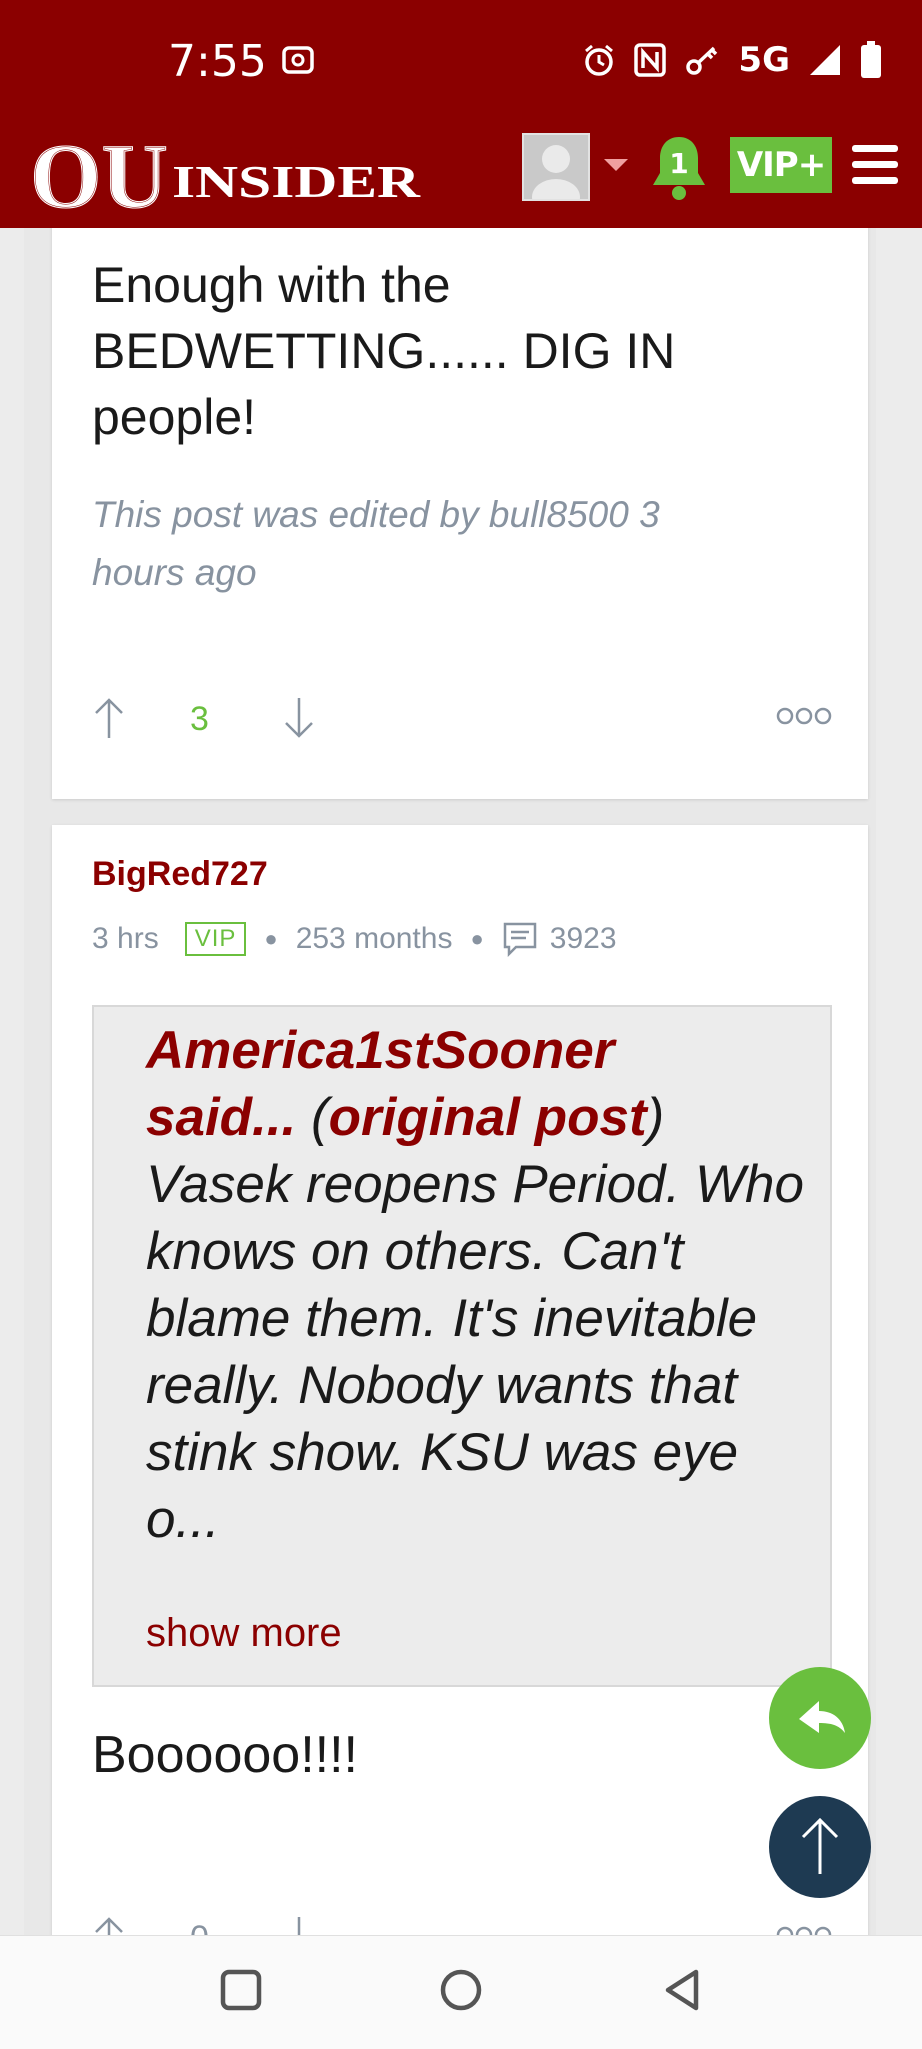 This screenshot has height=2049, width=922. I want to click on comment-count-icon, so click(520, 939).